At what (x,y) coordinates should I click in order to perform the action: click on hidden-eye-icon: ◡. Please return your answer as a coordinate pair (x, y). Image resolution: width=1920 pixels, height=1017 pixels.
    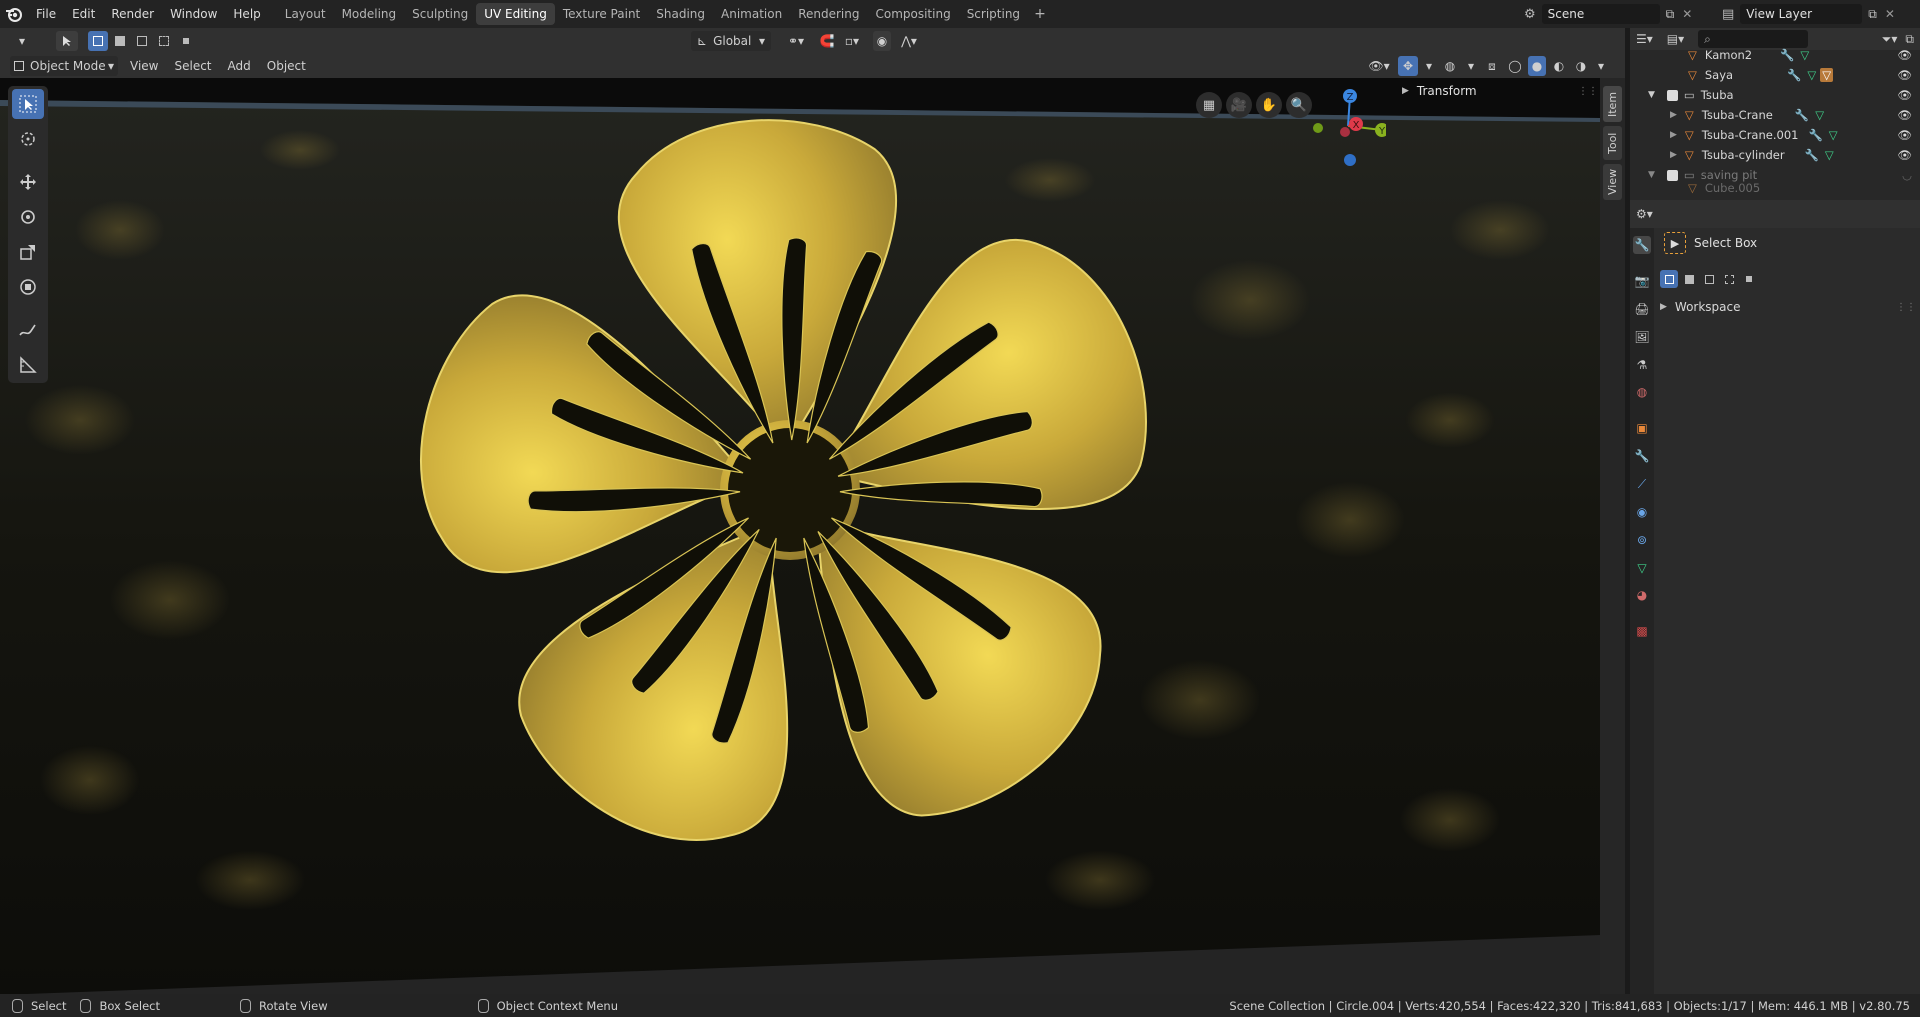
    Looking at the image, I should click on (1907, 175).